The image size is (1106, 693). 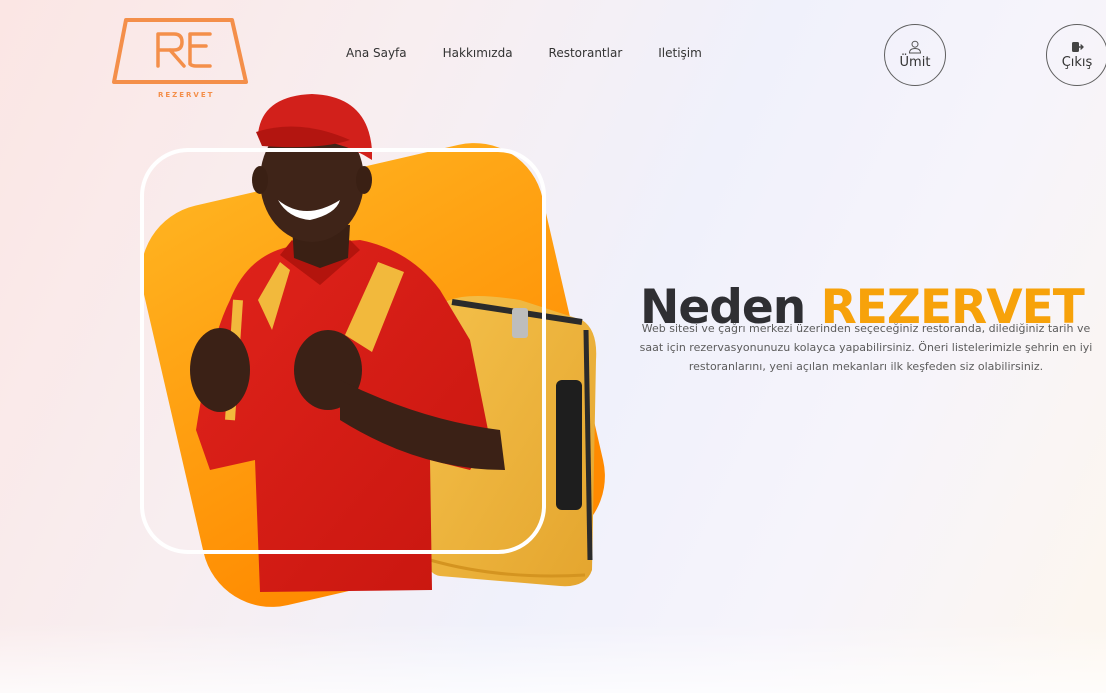 I want to click on logo-text: REZERVET, so click(x=186, y=95).